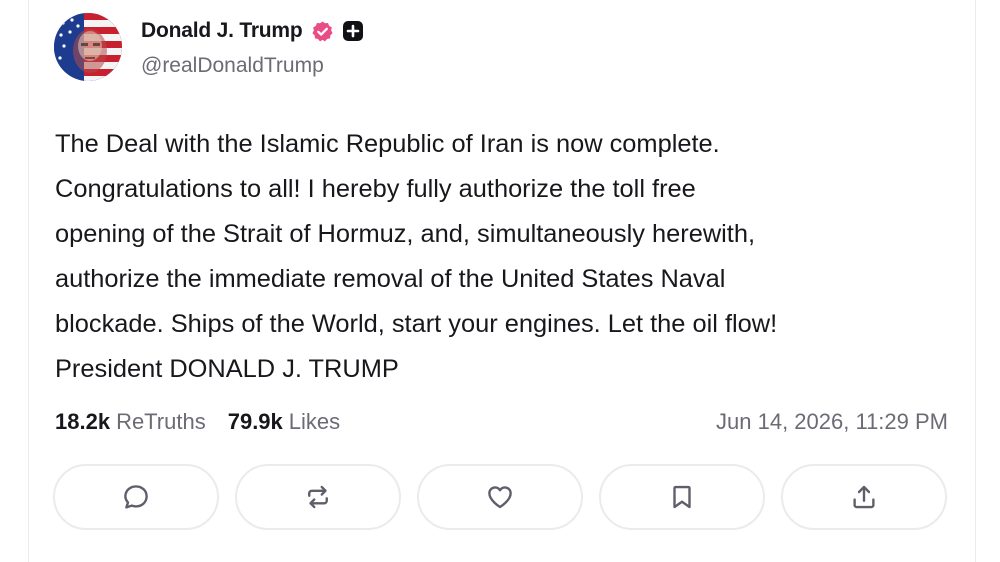  Describe the element at coordinates (232, 66) in the screenshot. I see `author-handle: @realDonaldTrump` at that location.